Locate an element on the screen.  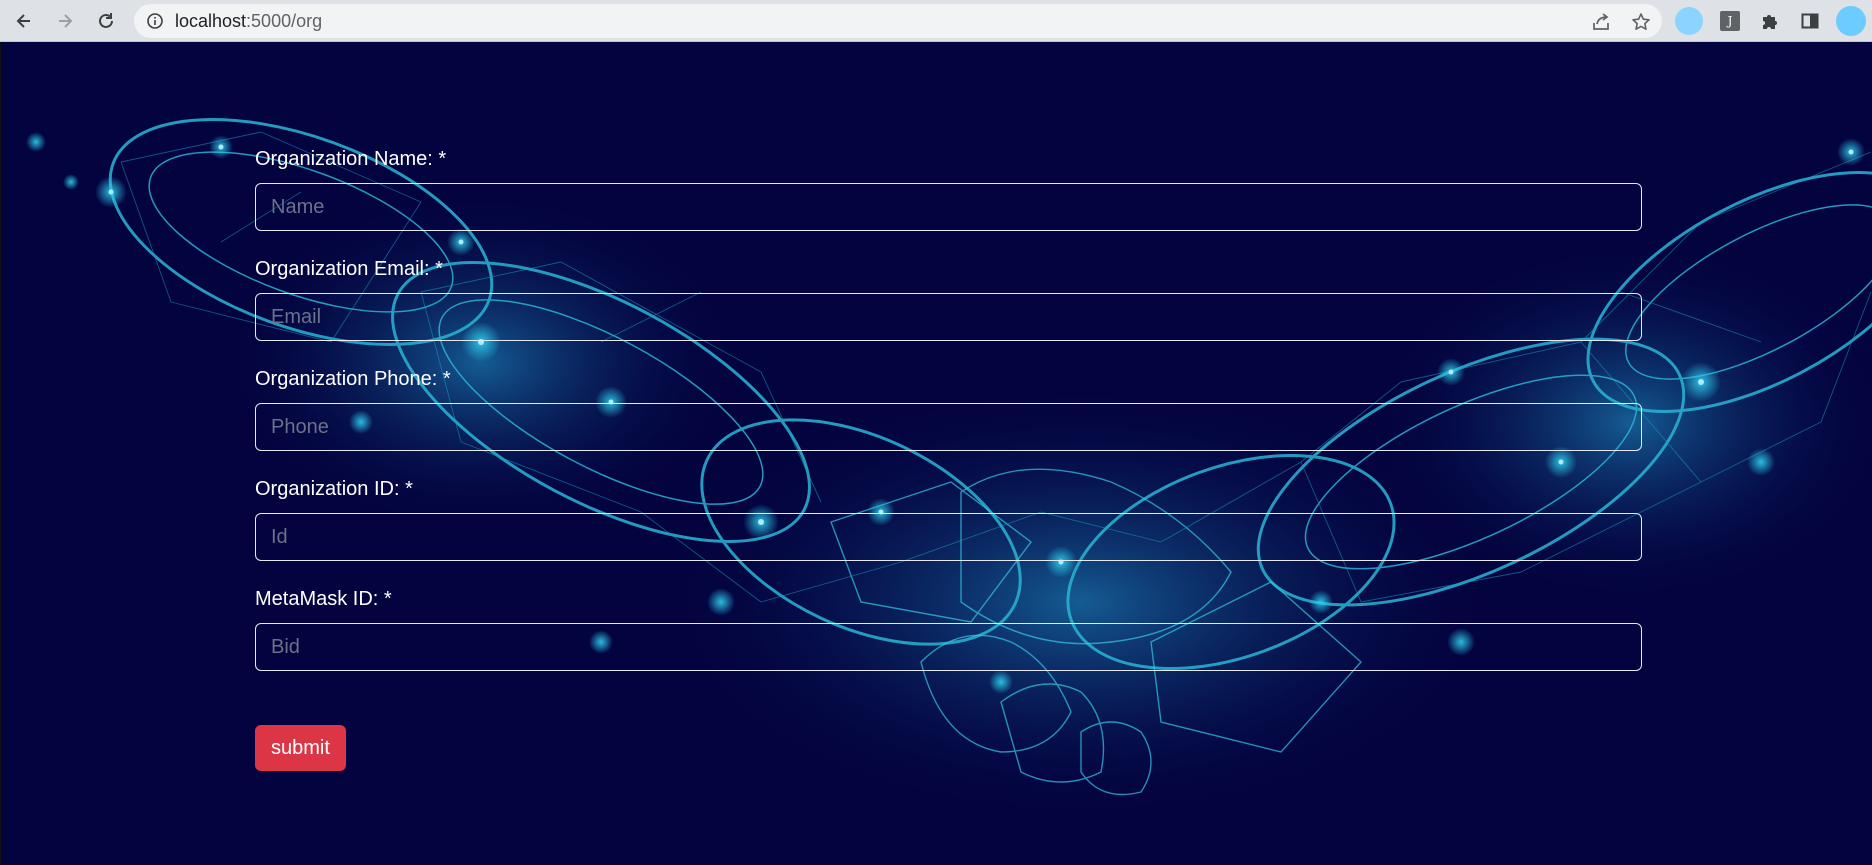
j-extension-button: J is located at coordinates (1730, 21).